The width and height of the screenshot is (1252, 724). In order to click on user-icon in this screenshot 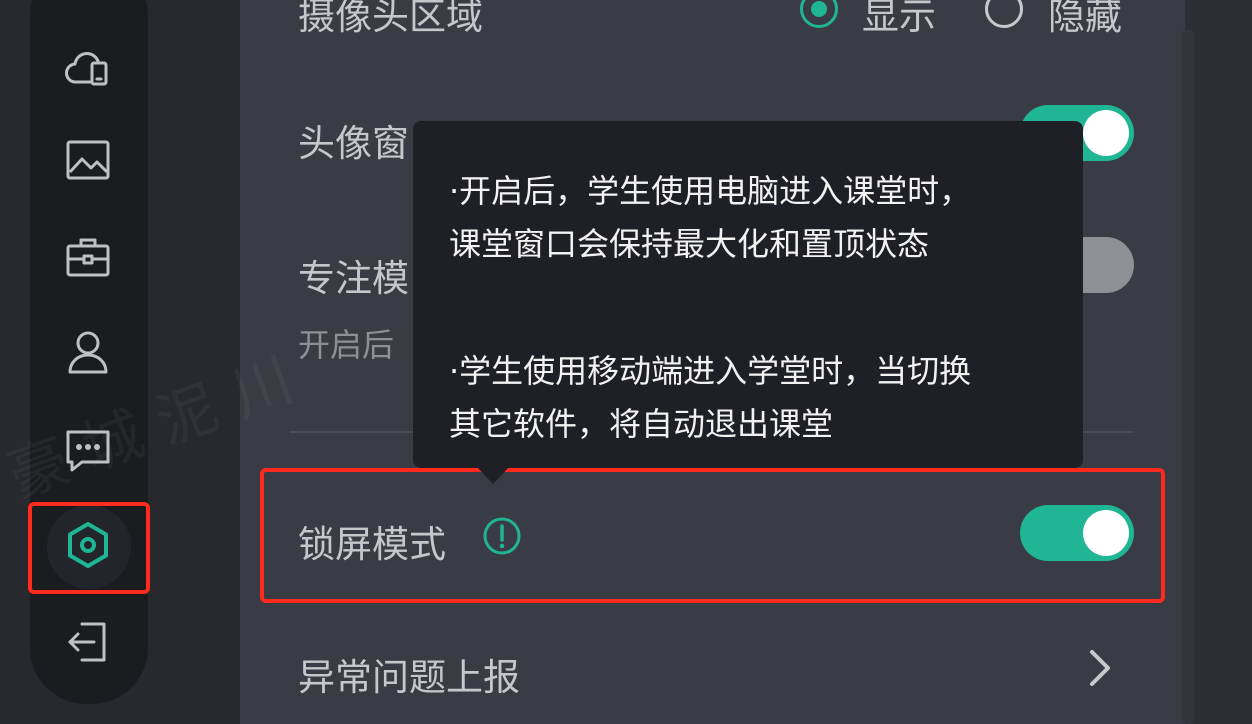, I will do `click(88, 352)`.